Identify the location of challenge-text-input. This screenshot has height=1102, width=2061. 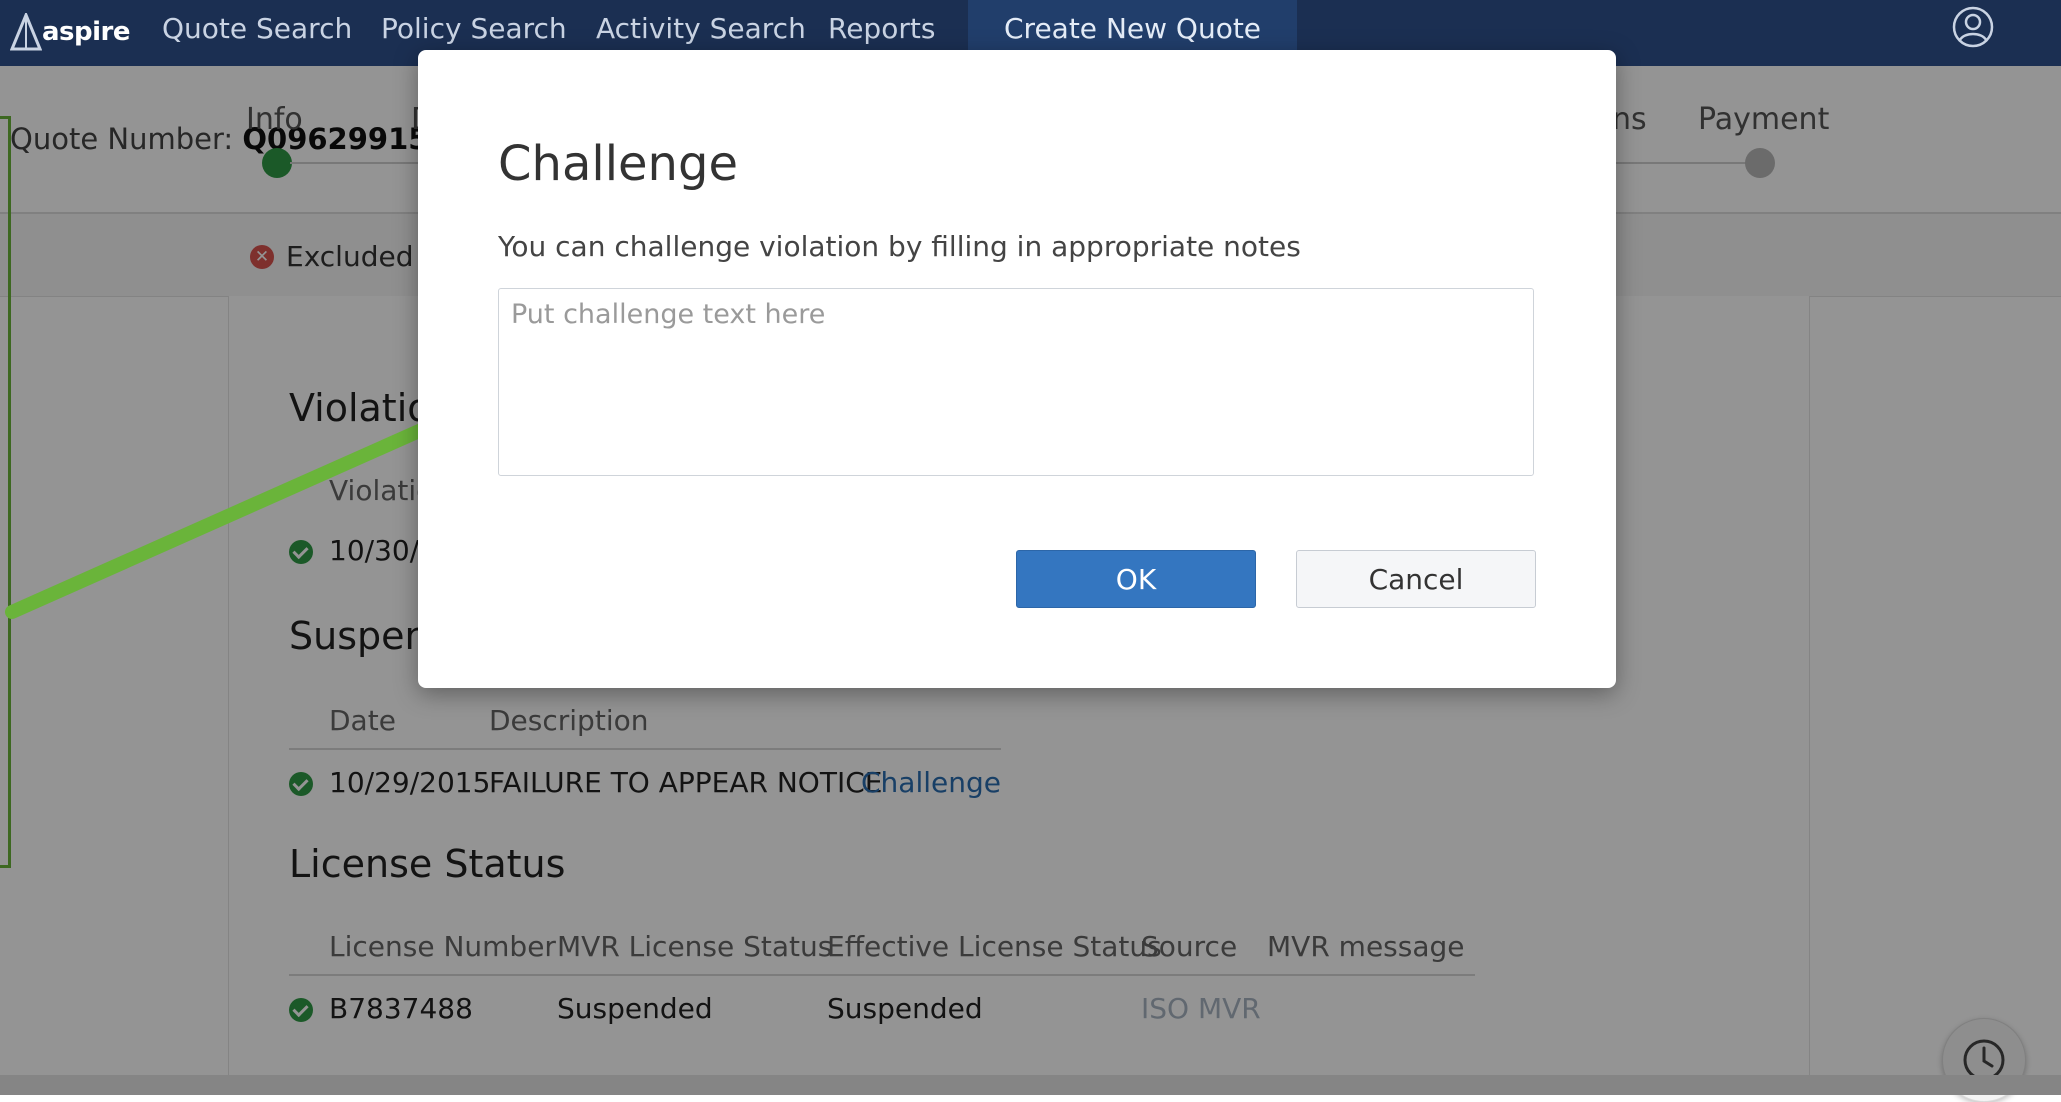
(1016, 382).